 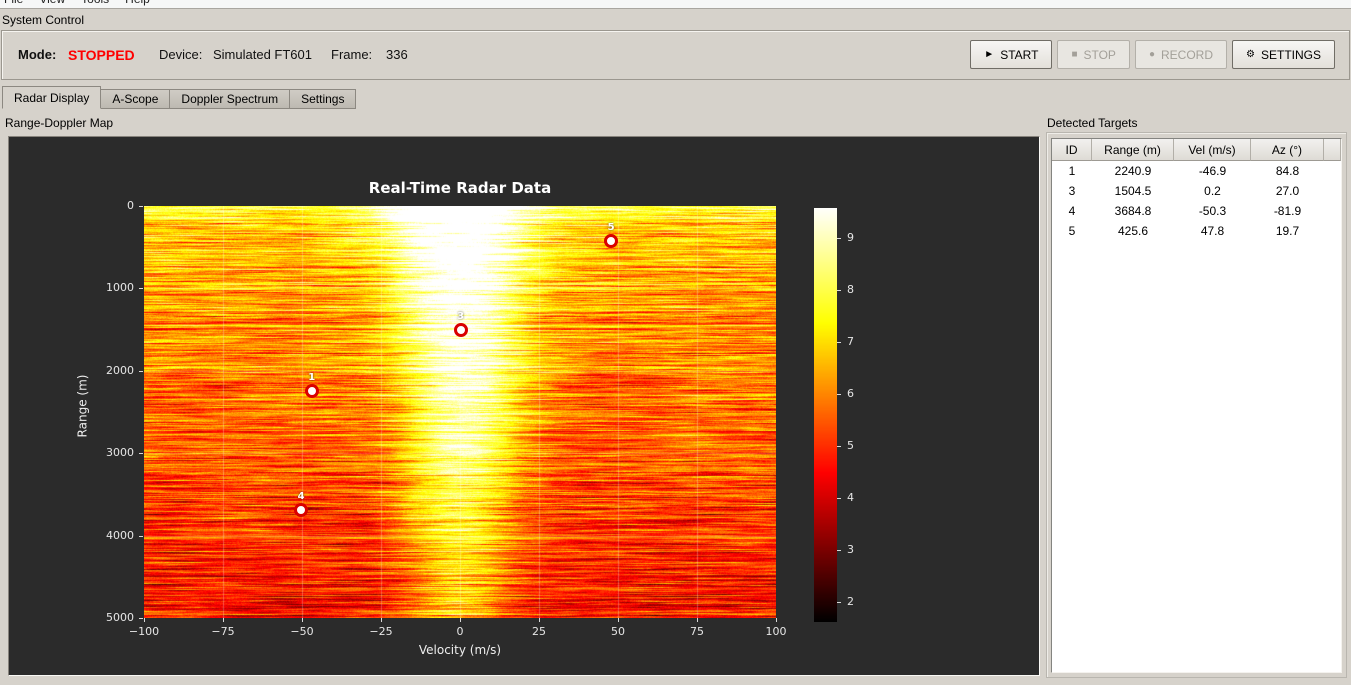 What do you see at coordinates (1133, 231) in the screenshot?
I see `cell: 425.6` at bounding box center [1133, 231].